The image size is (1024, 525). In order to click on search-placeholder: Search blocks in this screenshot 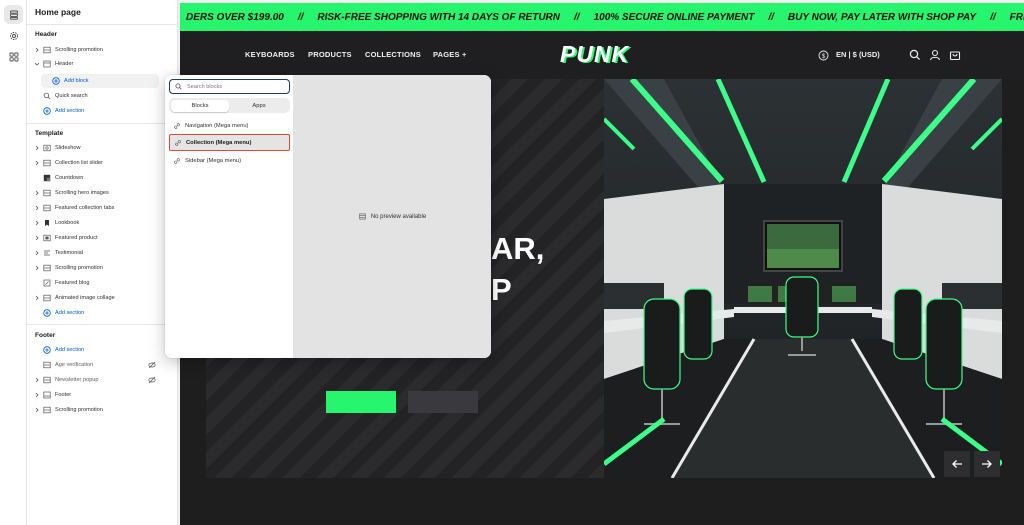, I will do `click(205, 86)`.